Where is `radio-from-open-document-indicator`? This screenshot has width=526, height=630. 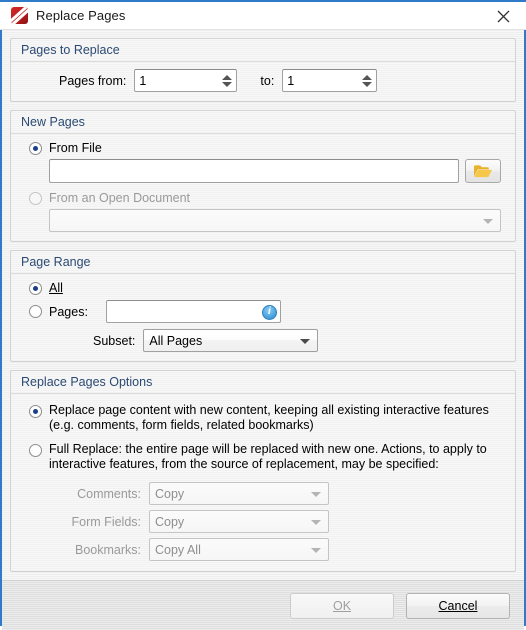 radio-from-open-document-indicator is located at coordinates (35, 198).